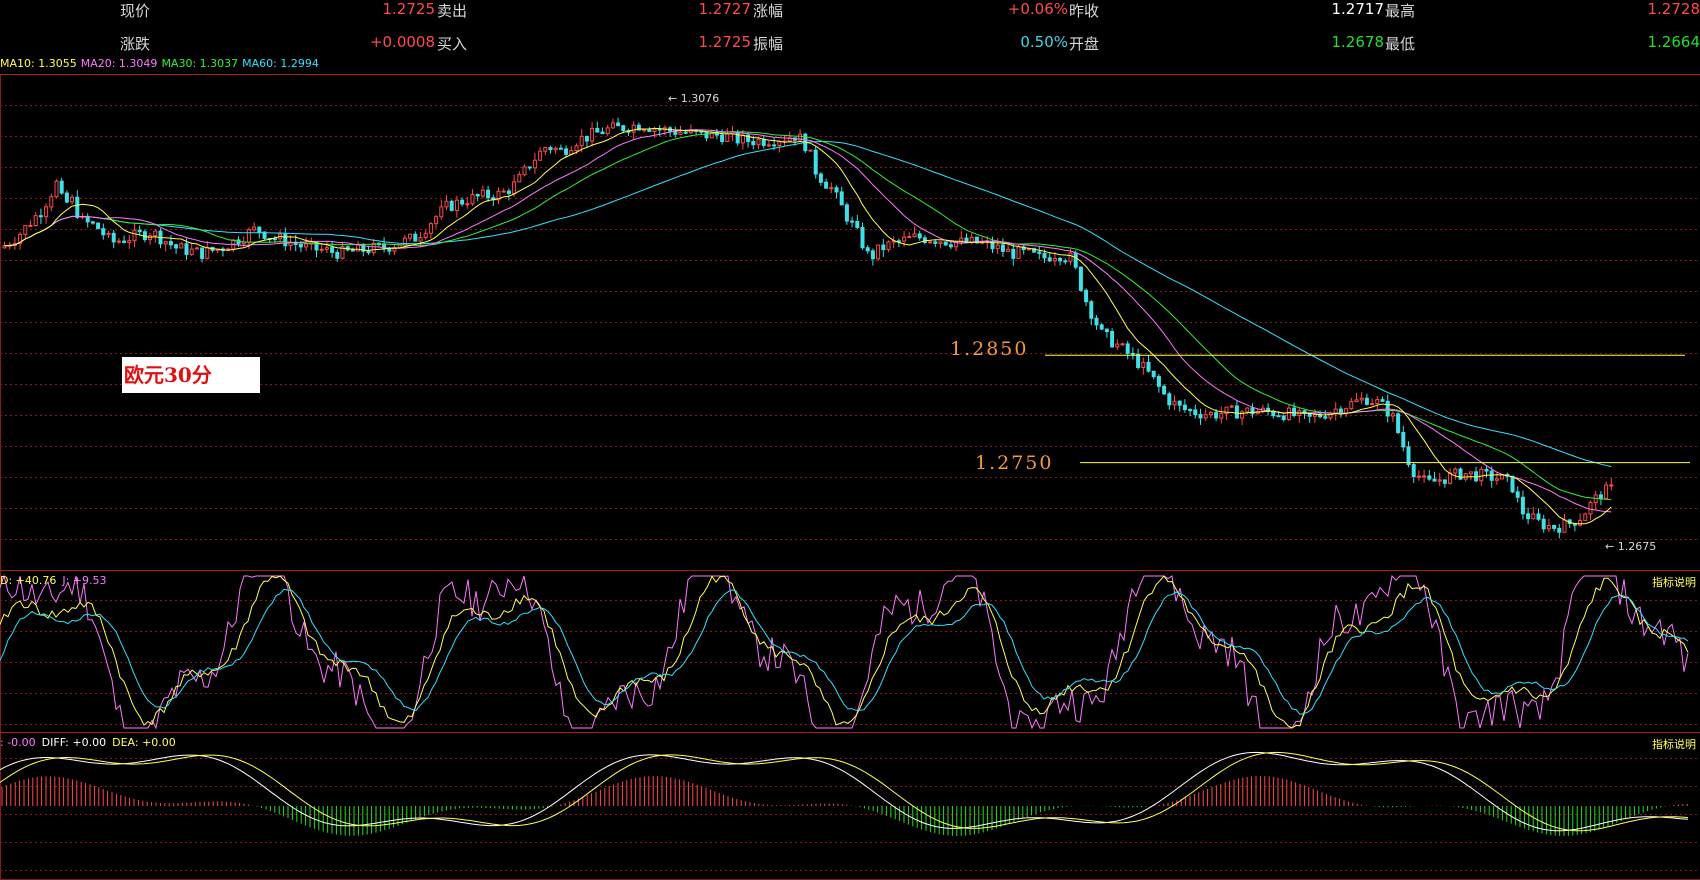 The width and height of the screenshot is (1700, 880). Describe the element at coordinates (1674, 744) in the screenshot. I see `macd-help-button: 指标说明` at that location.